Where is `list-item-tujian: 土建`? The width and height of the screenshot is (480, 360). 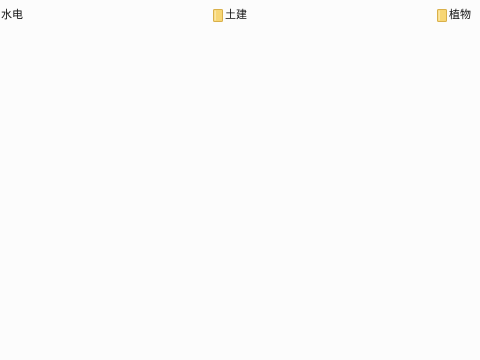
list-item-tujian: 土建 is located at coordinates (230, 15).